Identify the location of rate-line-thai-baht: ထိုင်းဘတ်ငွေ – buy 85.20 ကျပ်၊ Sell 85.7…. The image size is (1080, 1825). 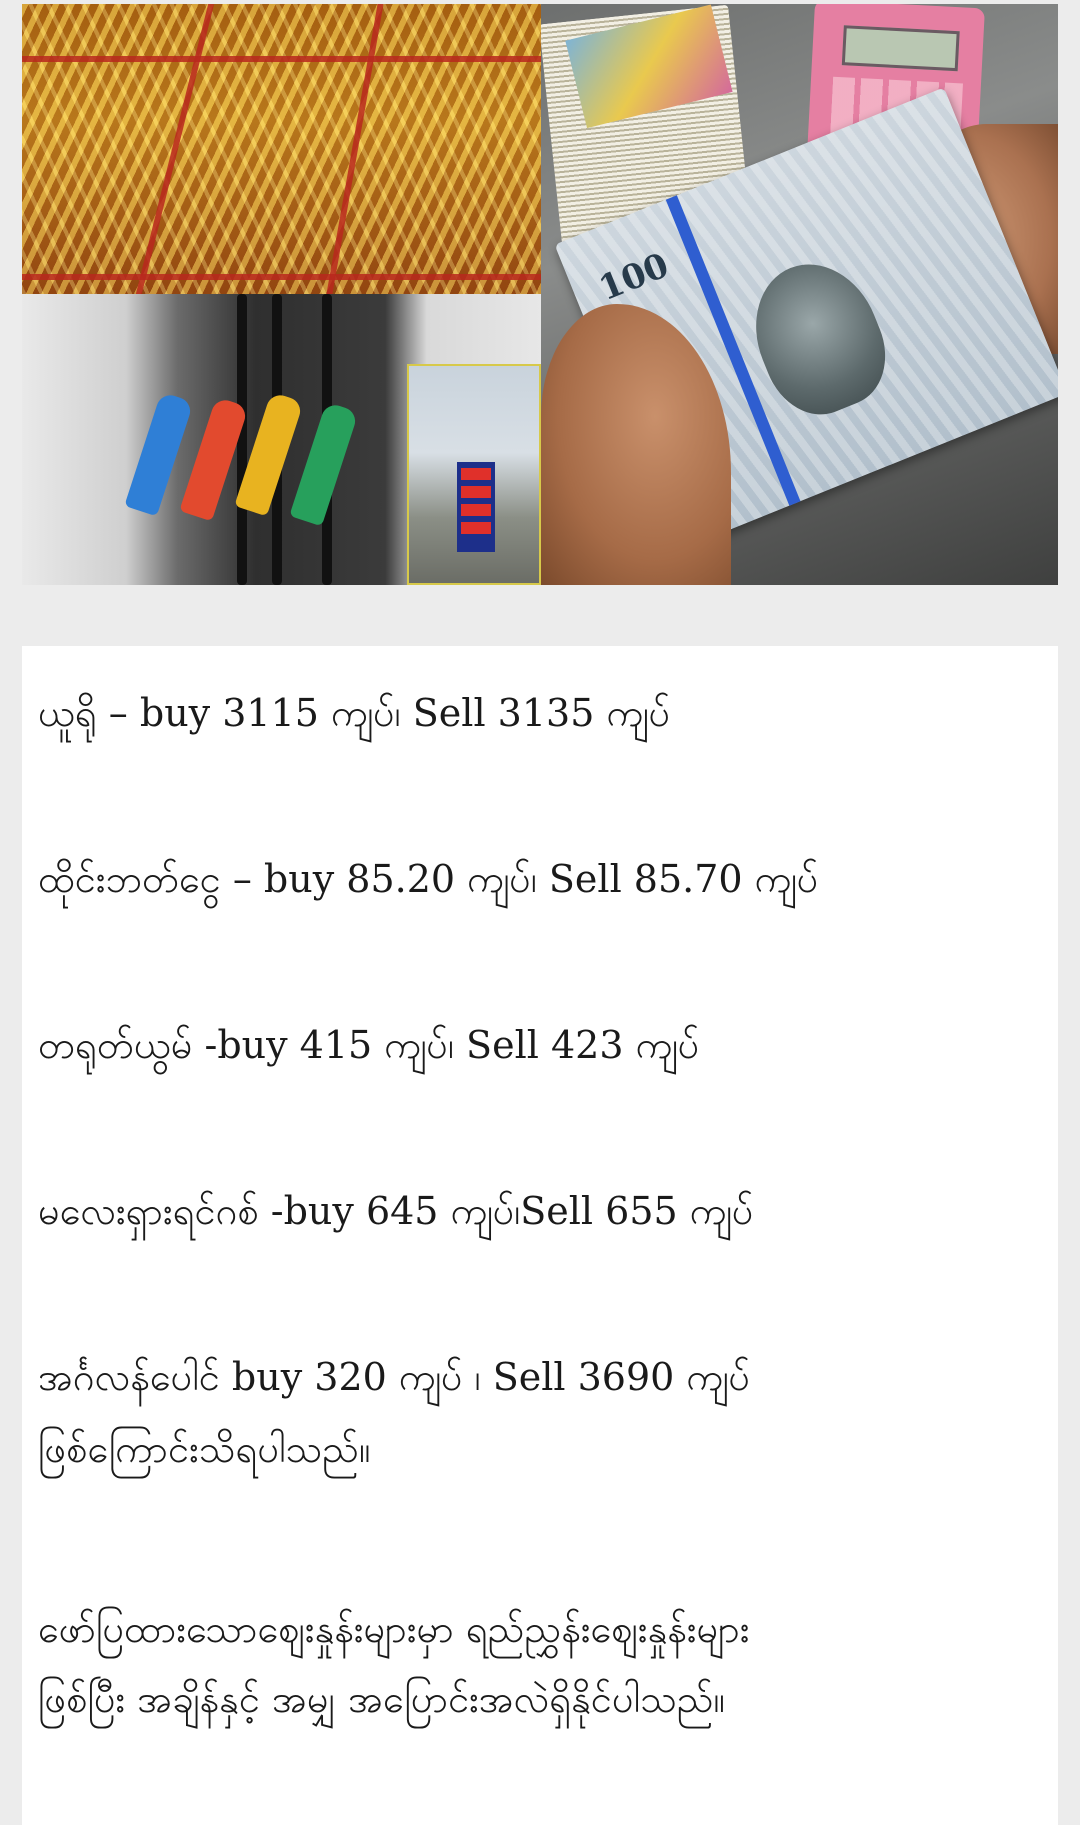
(428, 879).